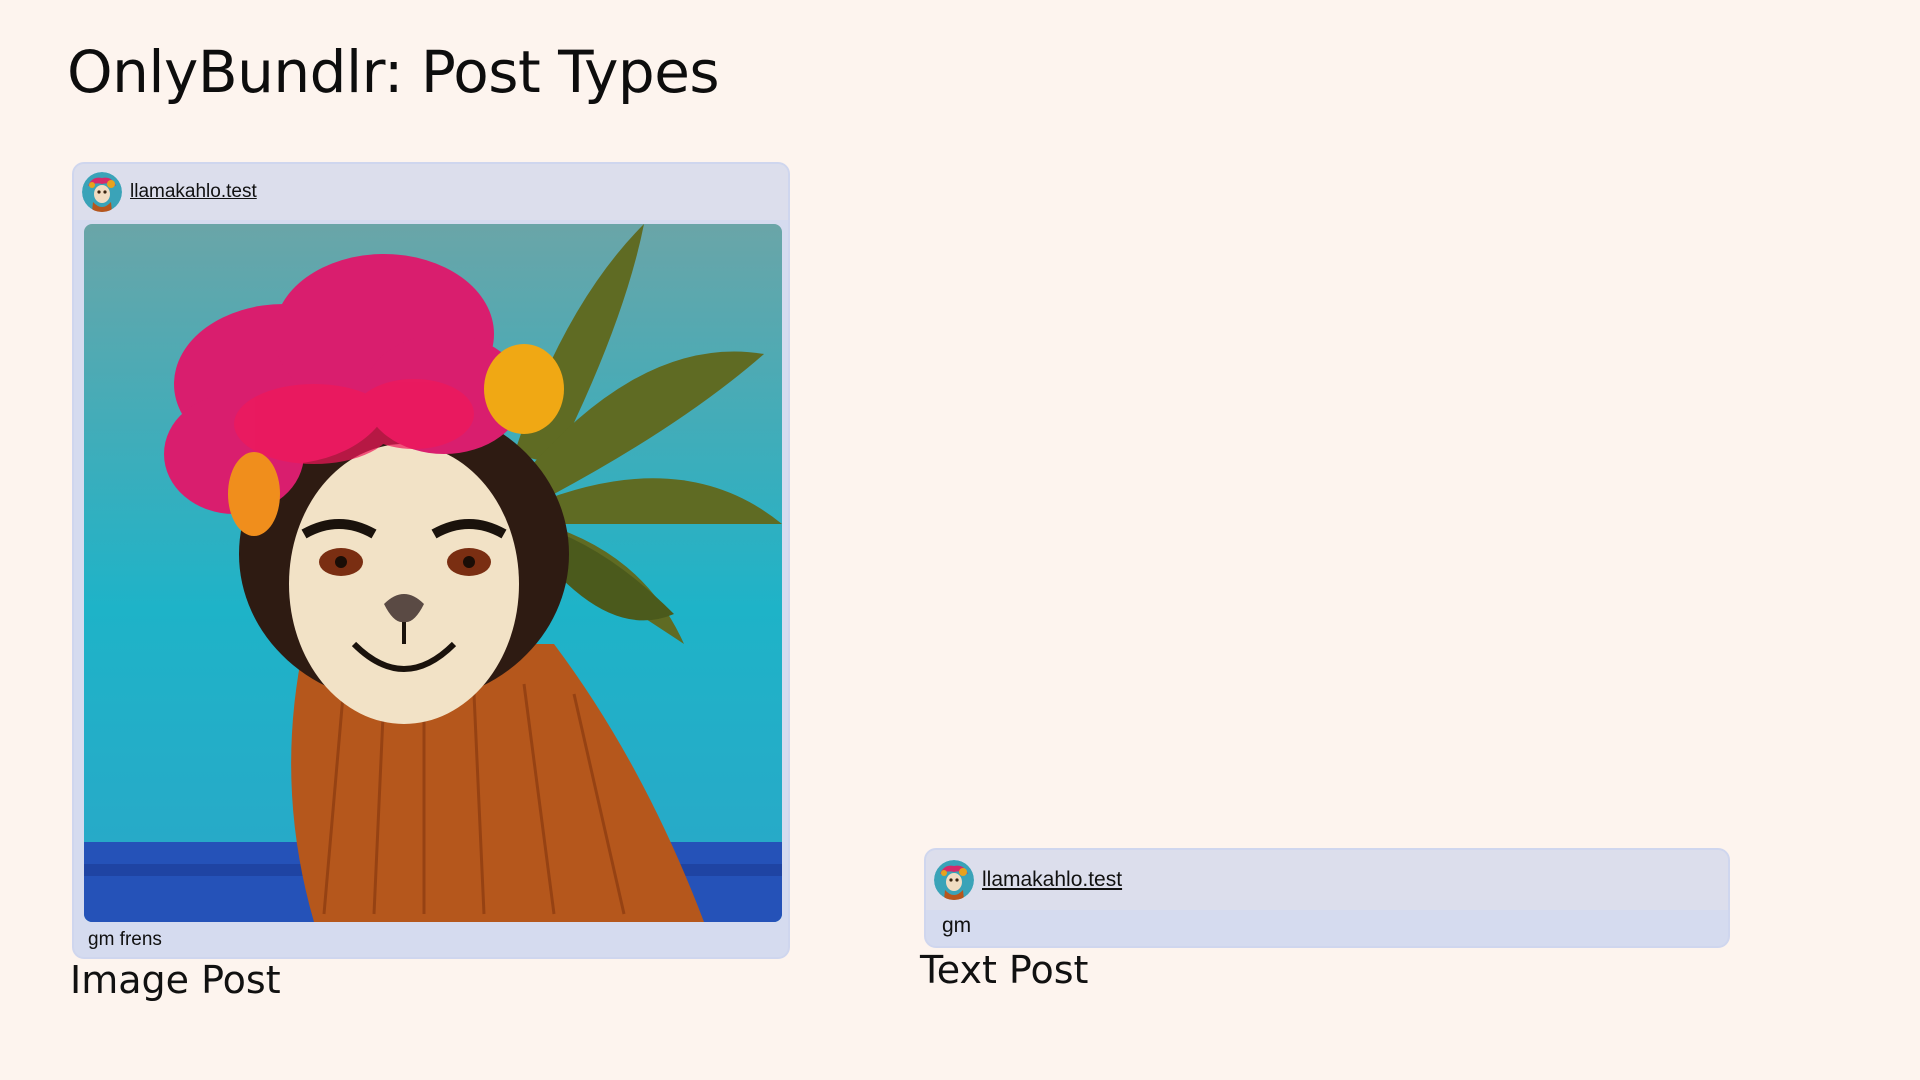 This screenshot has width=1920, height=1080. I want to click on text-post-card: llamakahlo.test gm, so click(1327, 898).